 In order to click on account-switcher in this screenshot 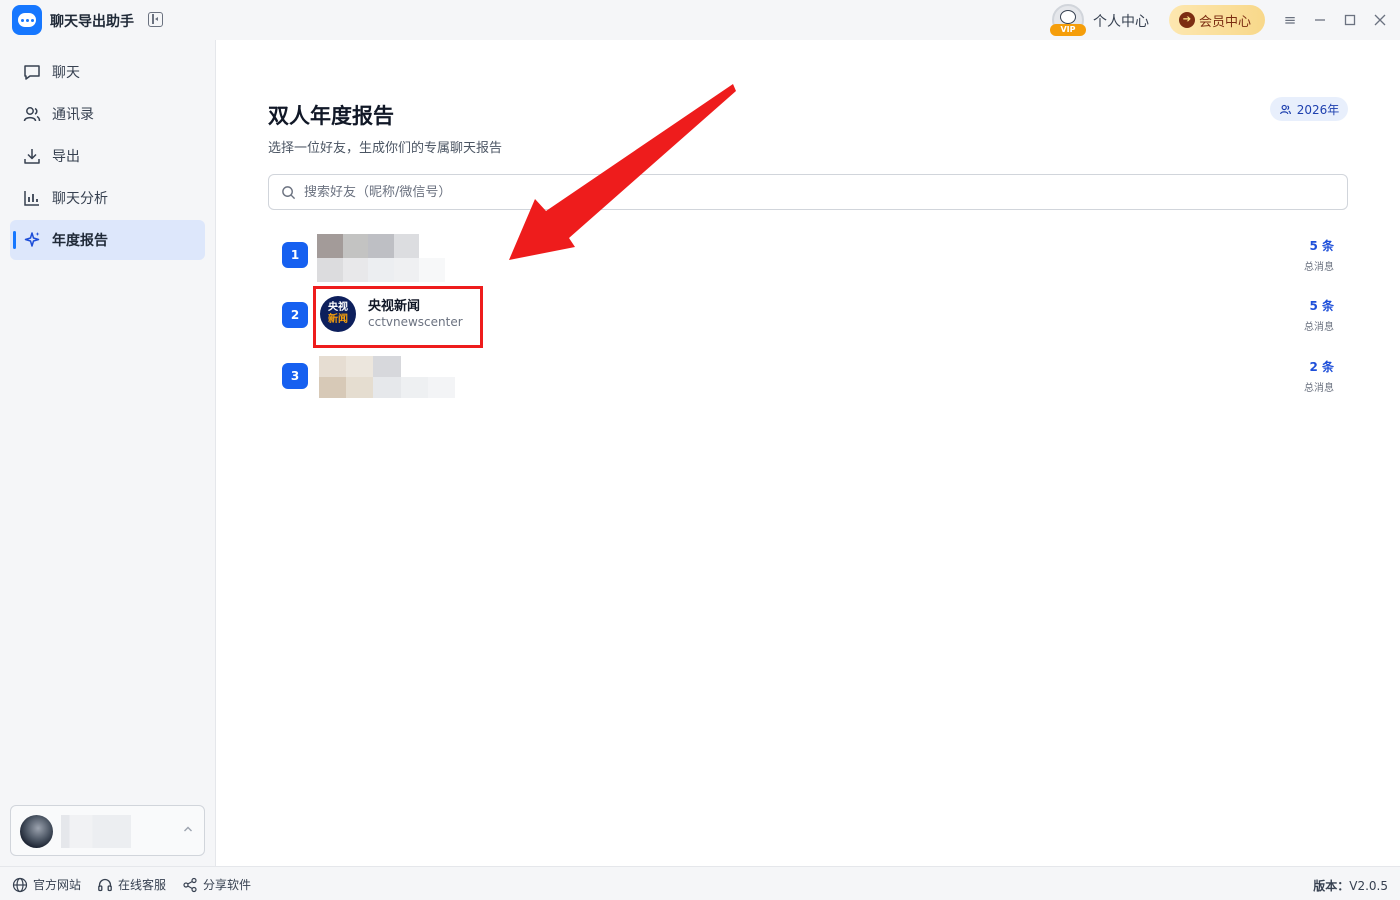, I will do `click(107, 830)`.